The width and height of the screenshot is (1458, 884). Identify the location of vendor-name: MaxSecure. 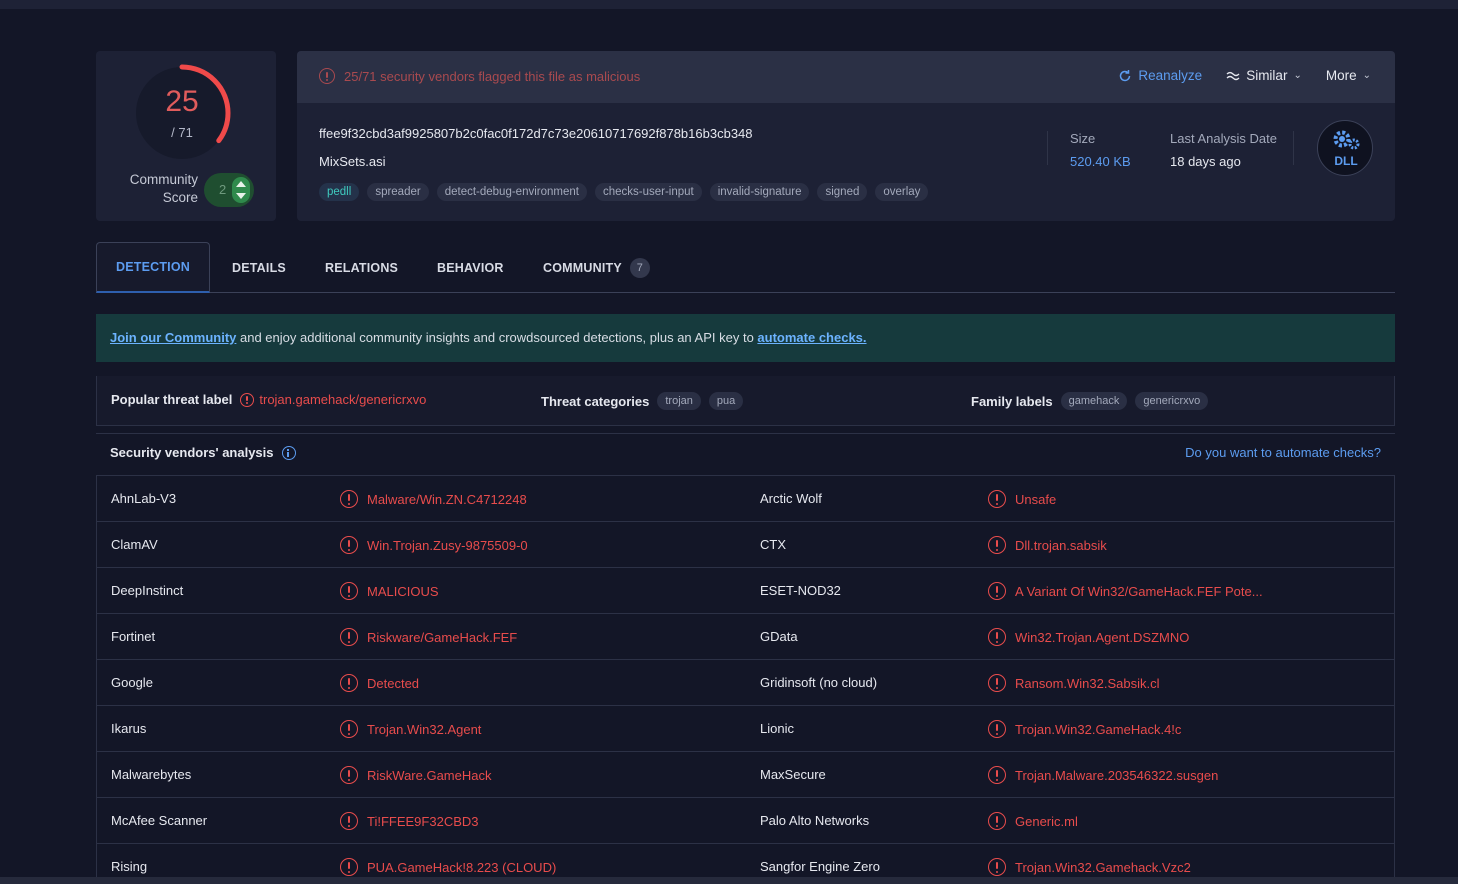
(793, 774).